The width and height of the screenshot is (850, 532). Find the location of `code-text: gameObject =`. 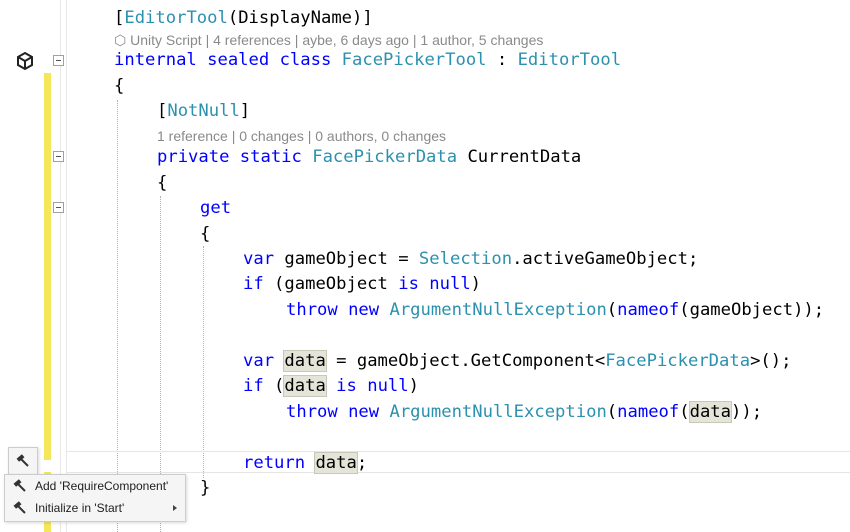

code-text: gameObject = is located at coordinates (346, 259).